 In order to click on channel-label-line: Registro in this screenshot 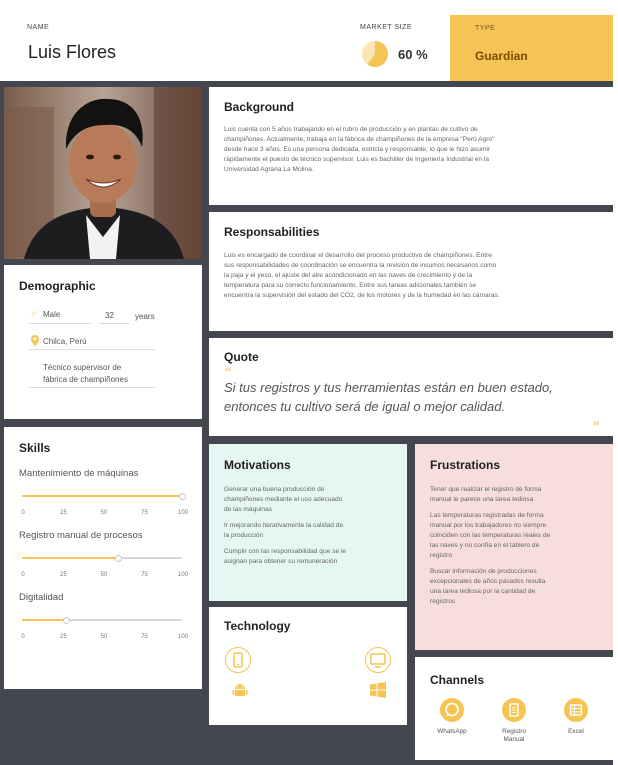, I will do `click(514, 731)`.